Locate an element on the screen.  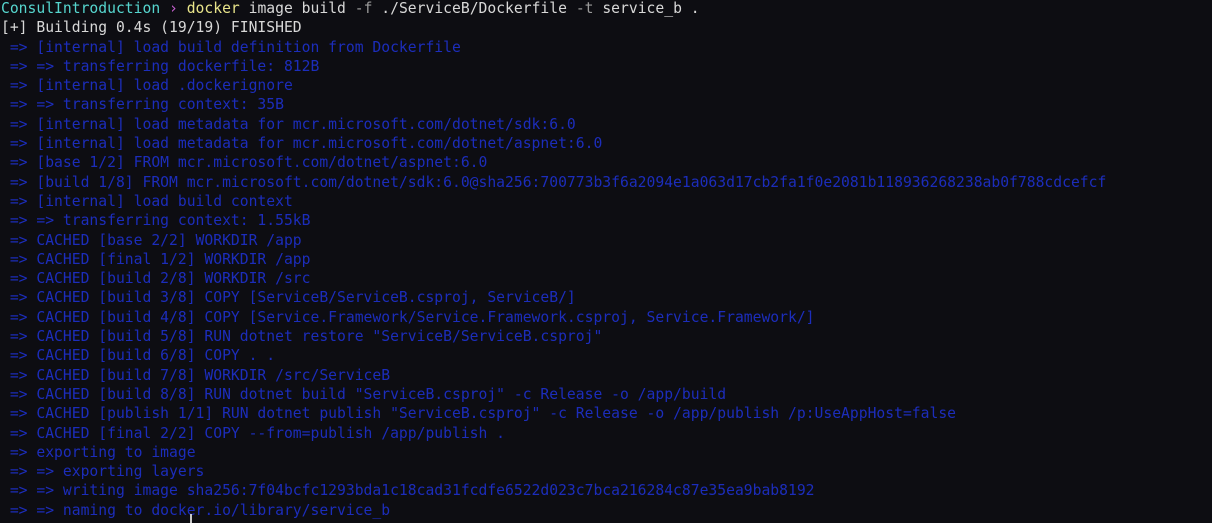
build-log-line: => CACHED [base 2/2] WORKDIR /app is located at coordinates (151, 240).